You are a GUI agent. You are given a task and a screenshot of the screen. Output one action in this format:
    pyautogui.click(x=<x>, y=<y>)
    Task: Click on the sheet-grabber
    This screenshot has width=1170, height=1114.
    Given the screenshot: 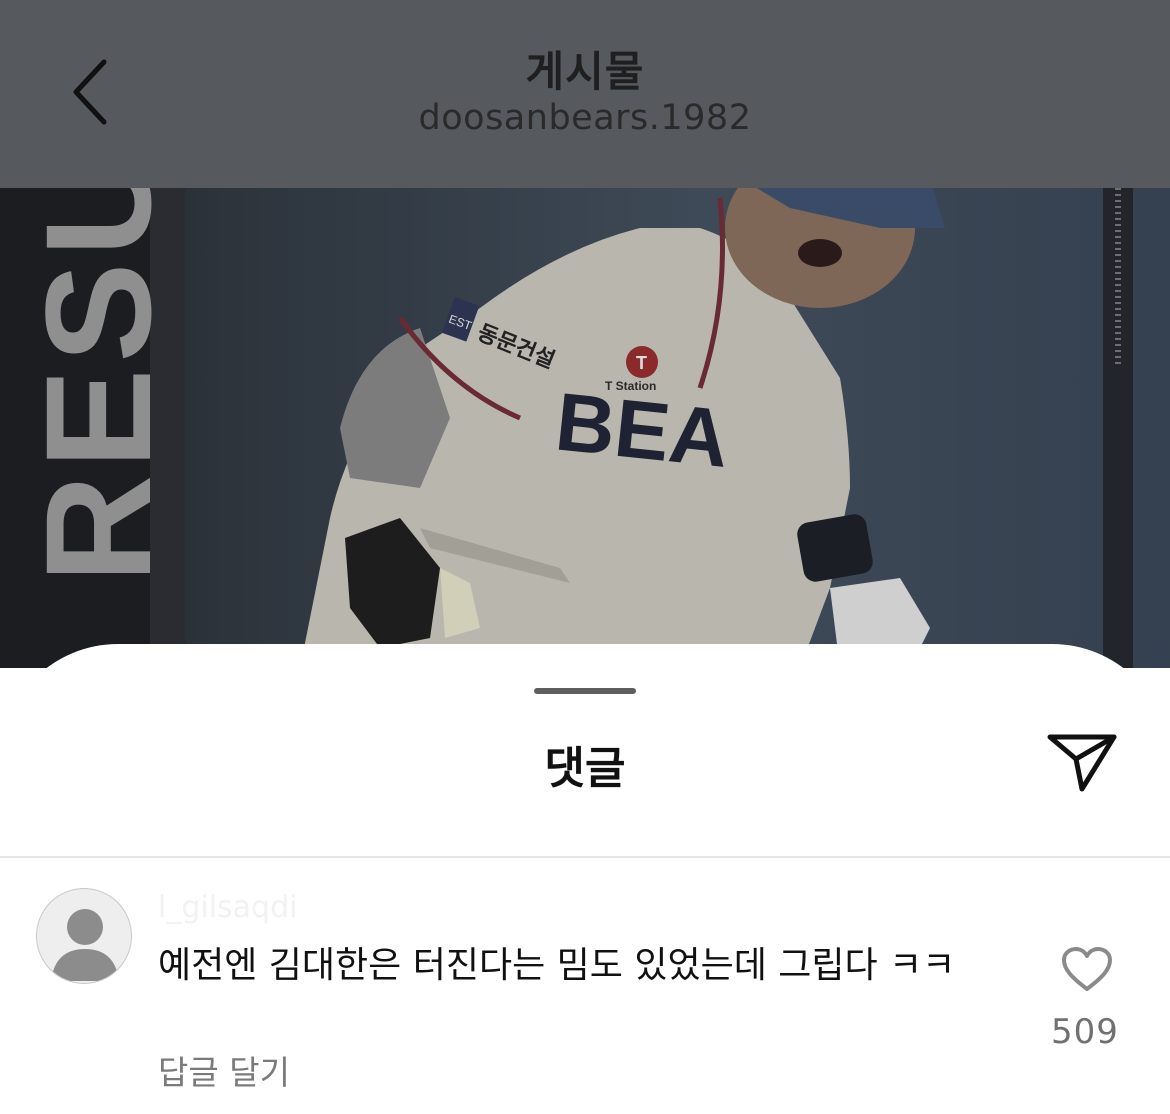 What is the action you would take?
    pyautogui.click(x=585, y=691)
    